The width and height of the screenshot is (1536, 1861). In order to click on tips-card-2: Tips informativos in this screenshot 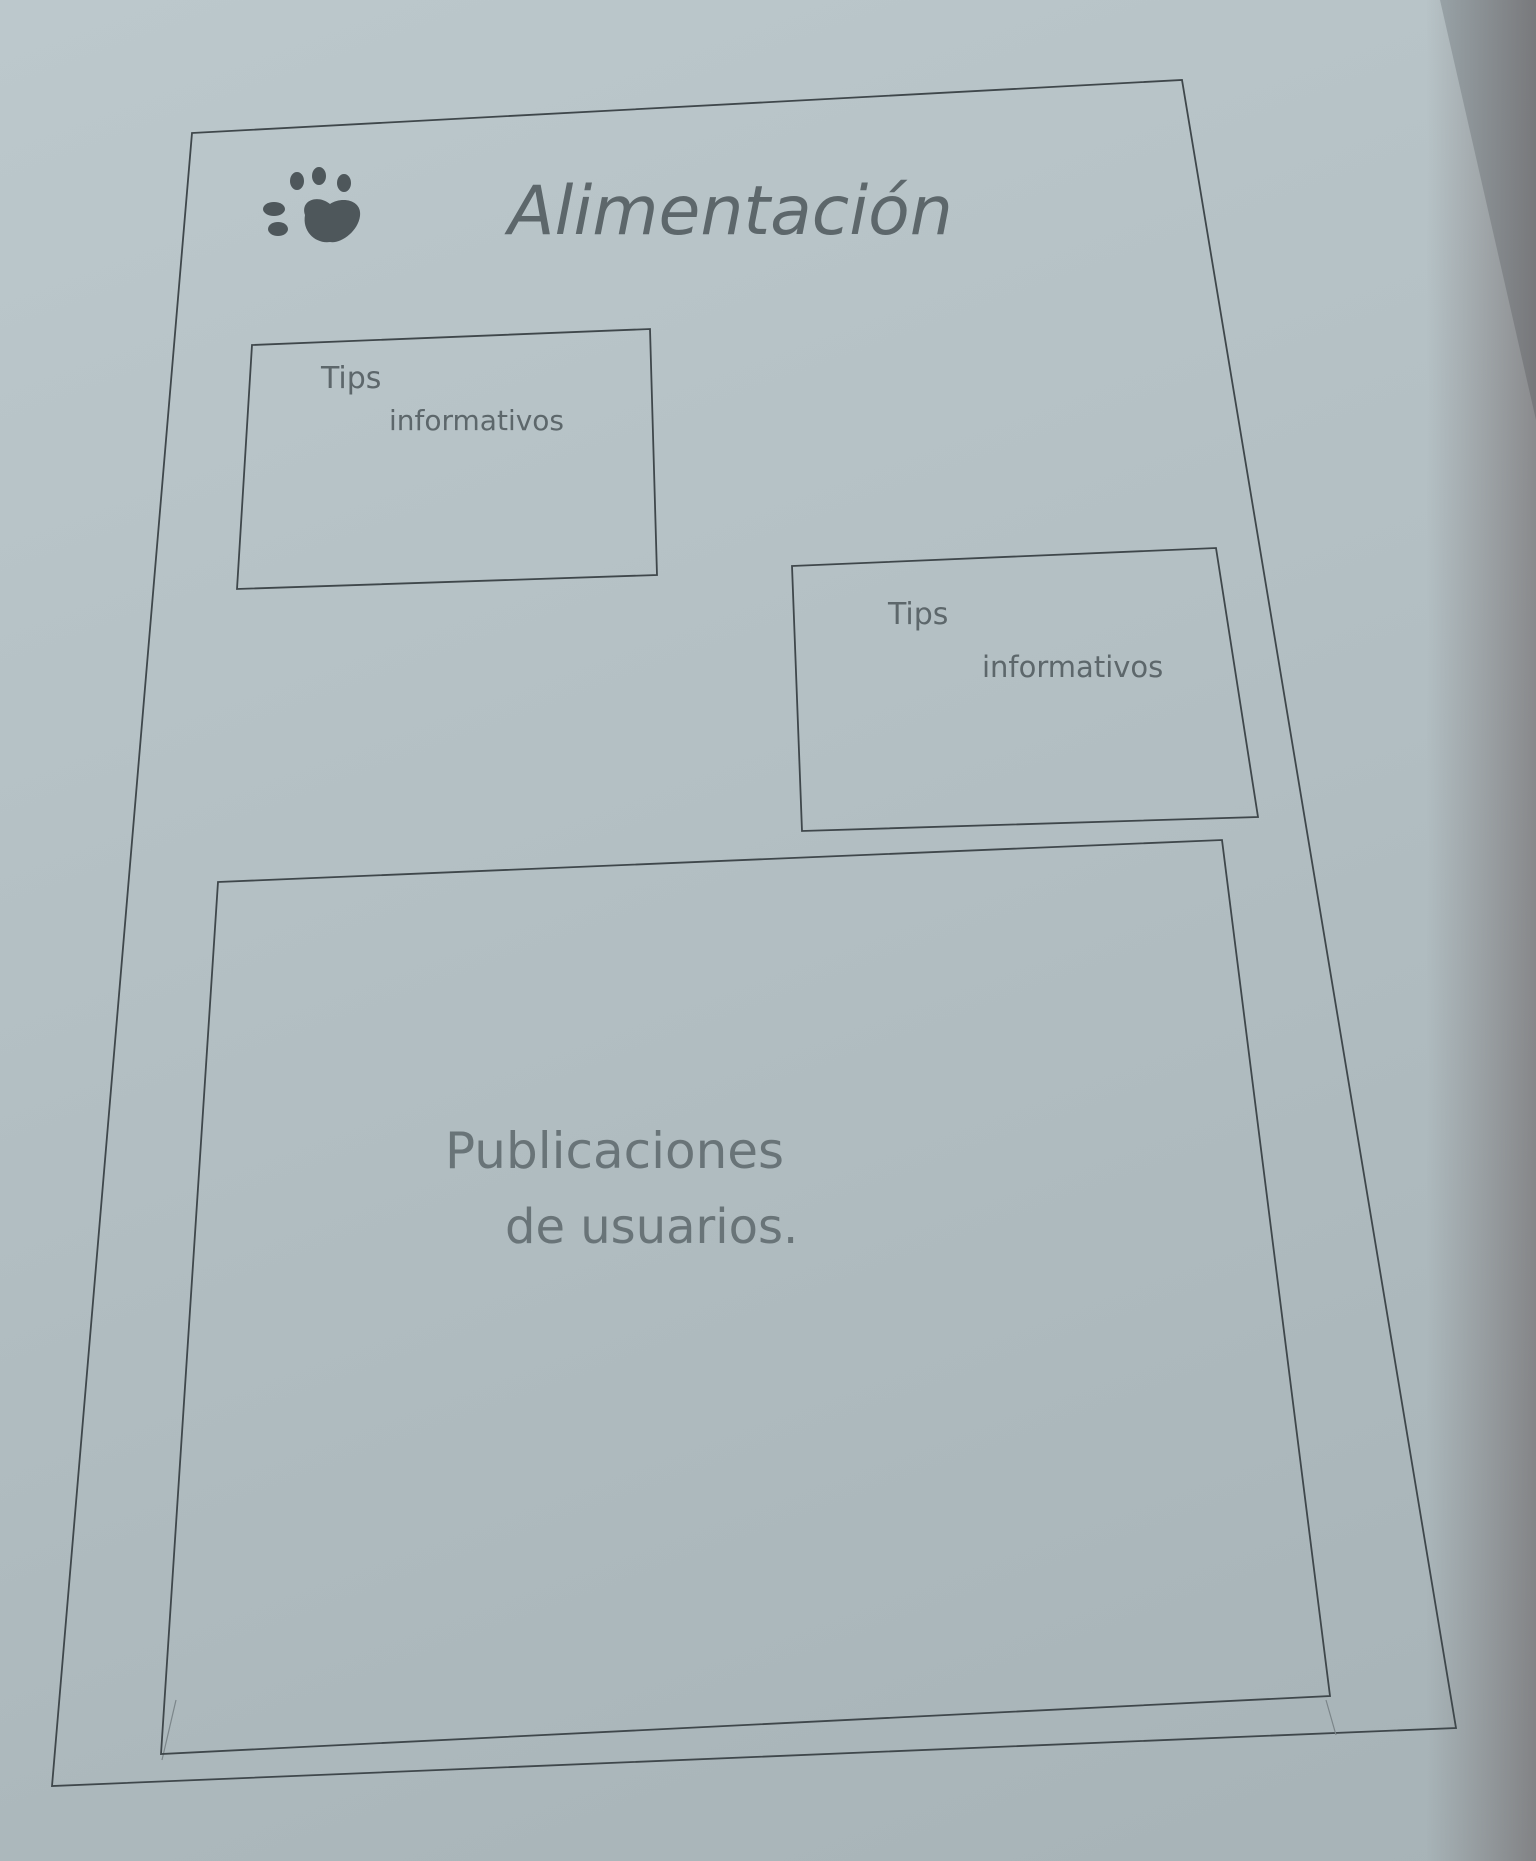, I will do `click(1025, 689)`.